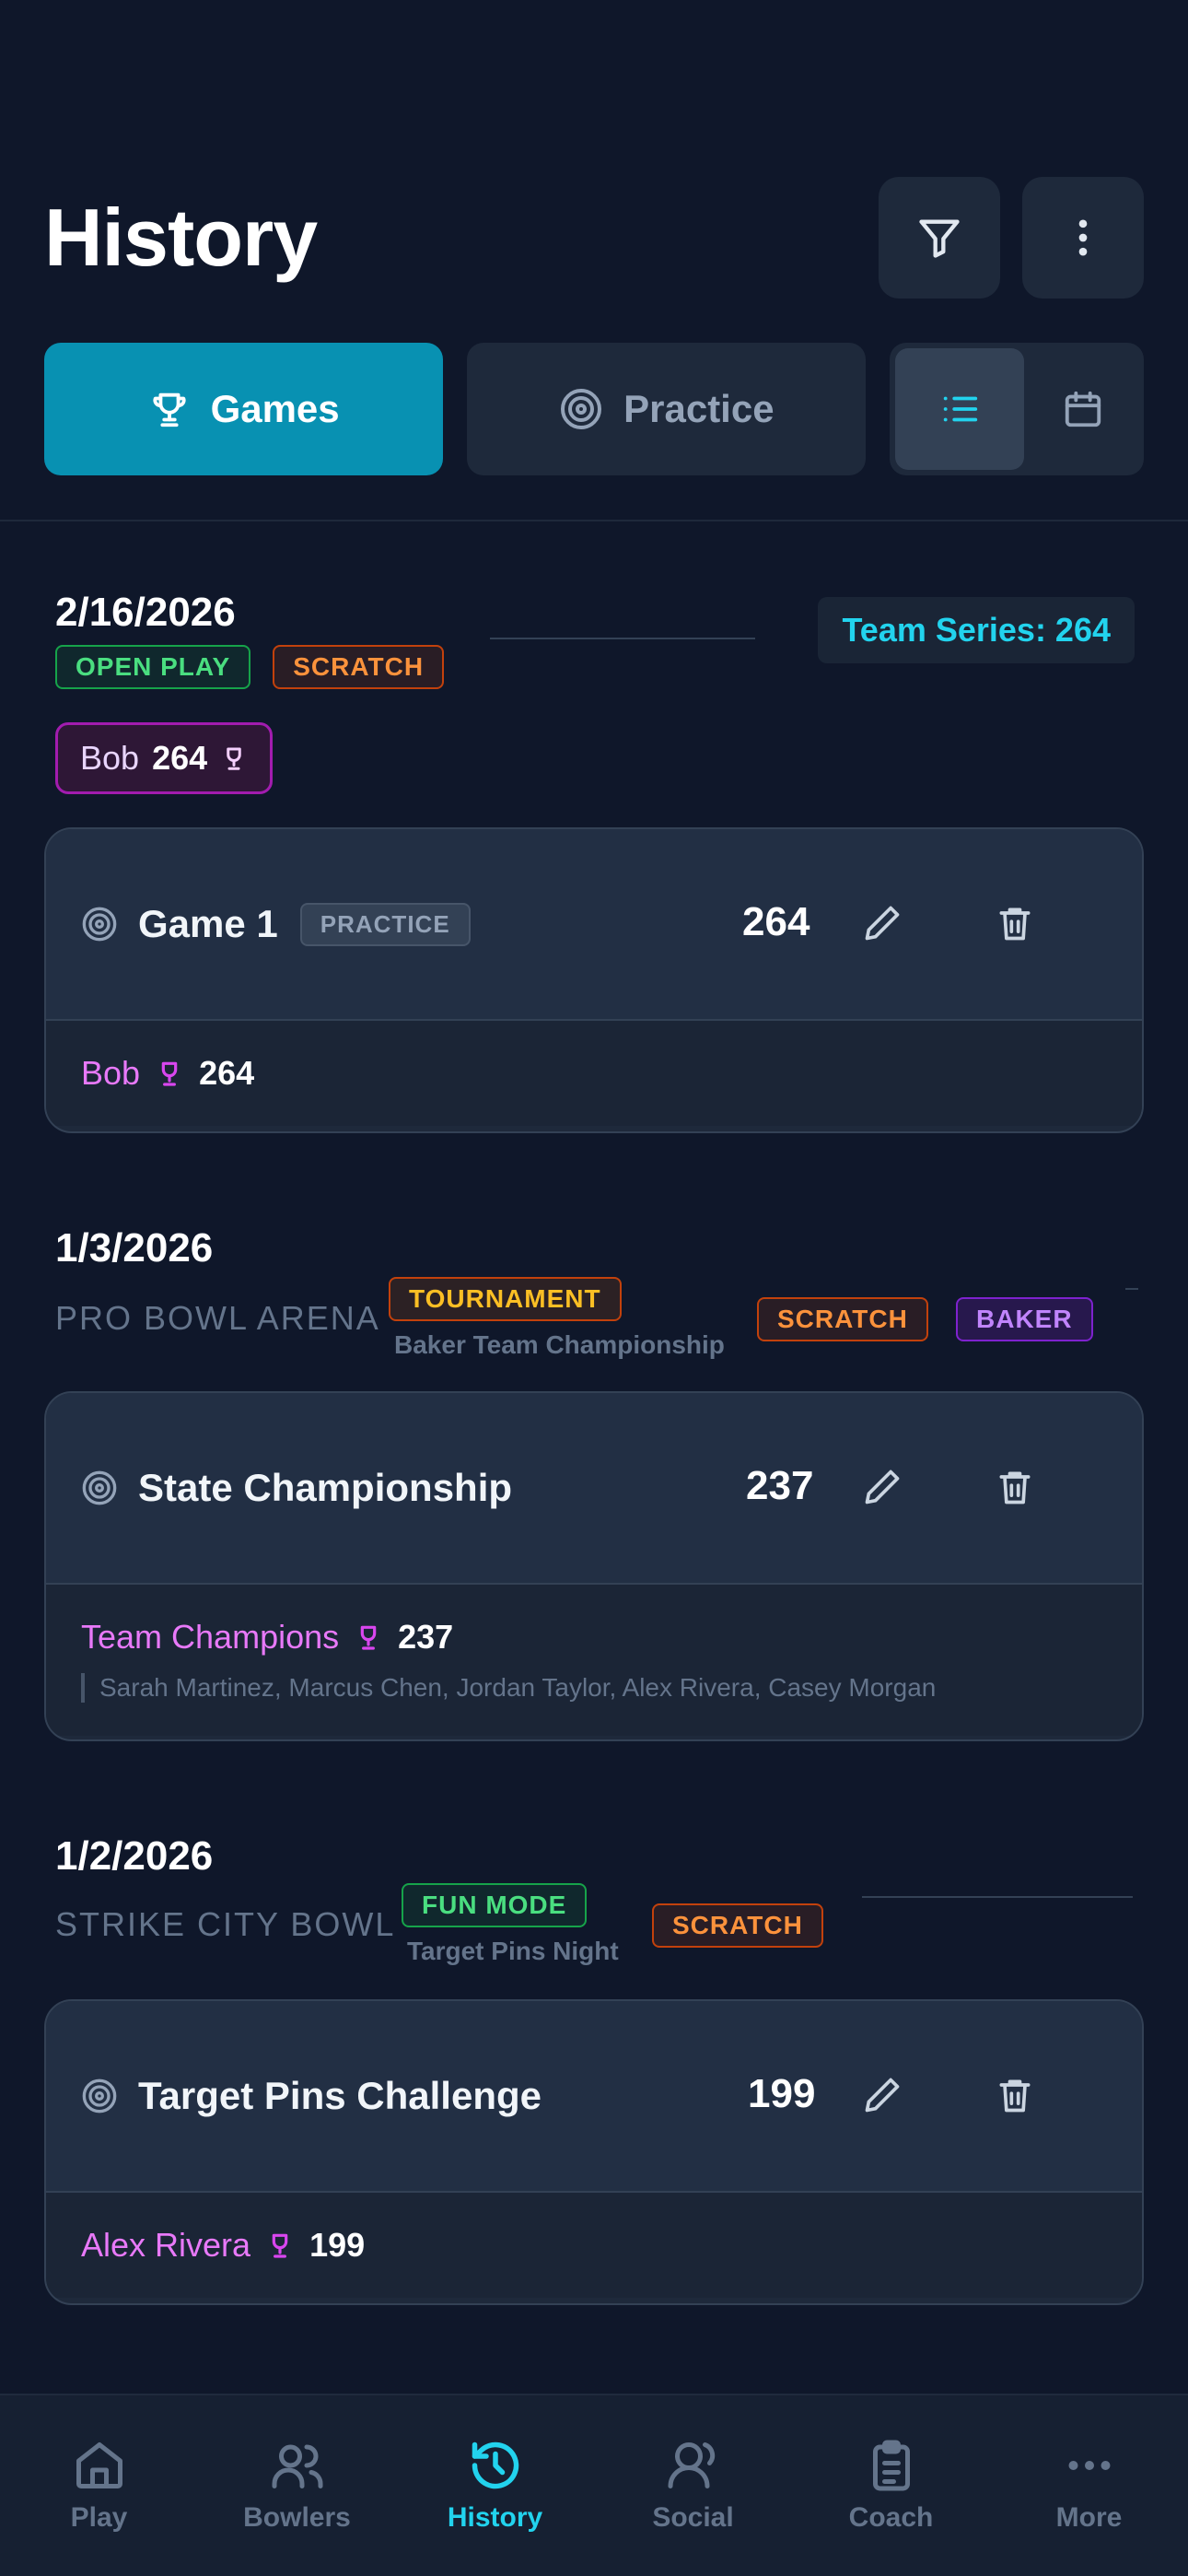 Image resolution: width=1188 pixels, height=2576 pixels. I want to click on tab-games: Games, so click(244, 409).